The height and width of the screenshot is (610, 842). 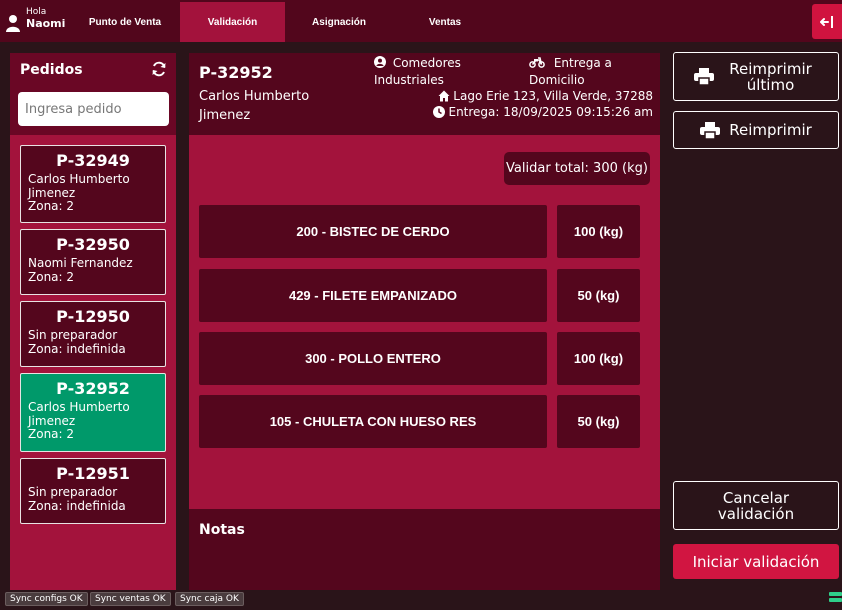 What do you see at coordinates (373, 295) in the screenshot?
I see `product-name: 429 - FILETE EMPANIZADO` at bounding box center [373, 295].